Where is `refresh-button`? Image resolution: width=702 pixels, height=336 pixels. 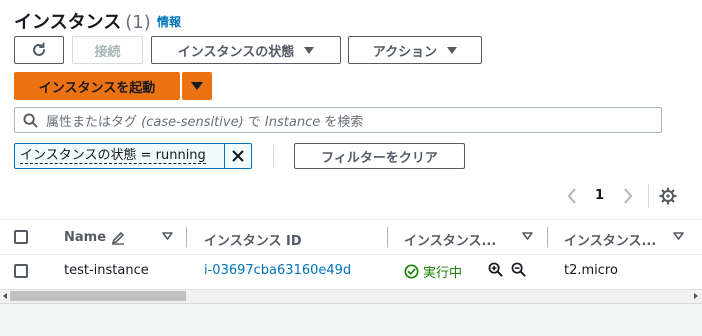 refresh-button is located at coordinates (39, 50).